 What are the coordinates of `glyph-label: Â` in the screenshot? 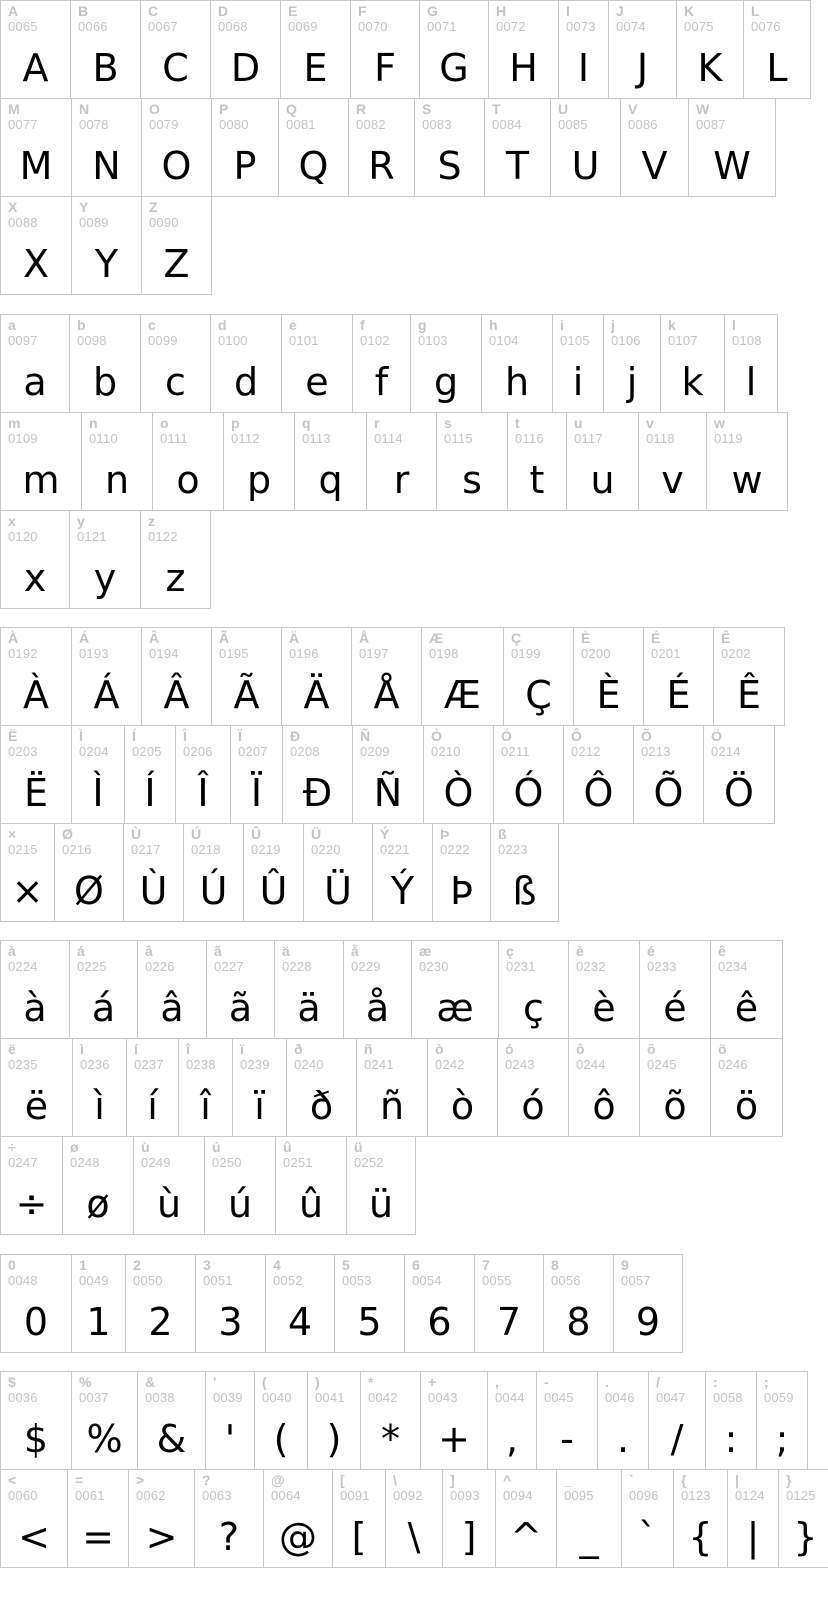 It's located at (154, 638).